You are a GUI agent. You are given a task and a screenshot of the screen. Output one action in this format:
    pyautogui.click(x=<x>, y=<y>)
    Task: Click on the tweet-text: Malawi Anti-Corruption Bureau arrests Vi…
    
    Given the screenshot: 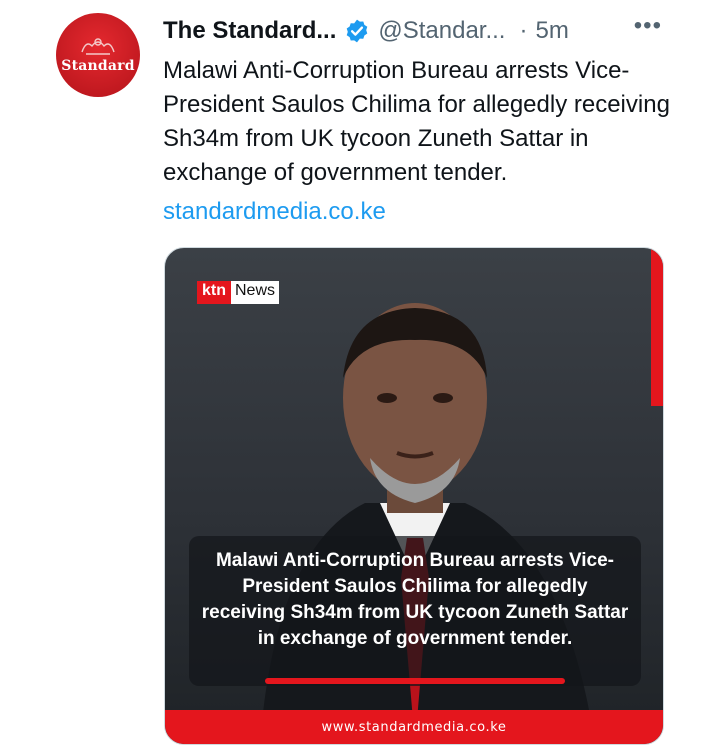 What is the action you would take?
    pyautogui.click(x=416, y=121)
    